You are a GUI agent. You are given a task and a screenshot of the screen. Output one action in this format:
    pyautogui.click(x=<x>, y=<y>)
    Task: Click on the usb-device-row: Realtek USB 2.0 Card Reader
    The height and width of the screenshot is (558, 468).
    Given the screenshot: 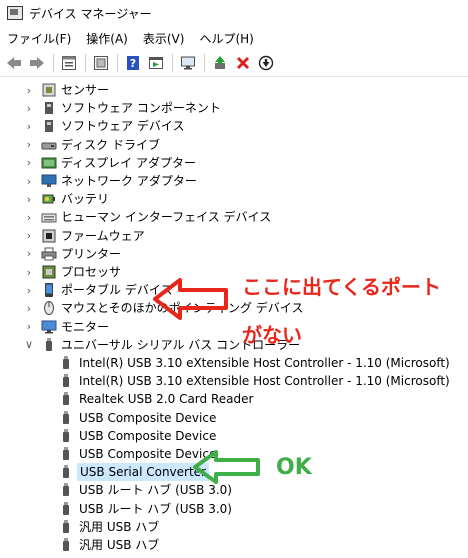 What is the action you would take?
    pyautogui.click(x=234, y=399)
    